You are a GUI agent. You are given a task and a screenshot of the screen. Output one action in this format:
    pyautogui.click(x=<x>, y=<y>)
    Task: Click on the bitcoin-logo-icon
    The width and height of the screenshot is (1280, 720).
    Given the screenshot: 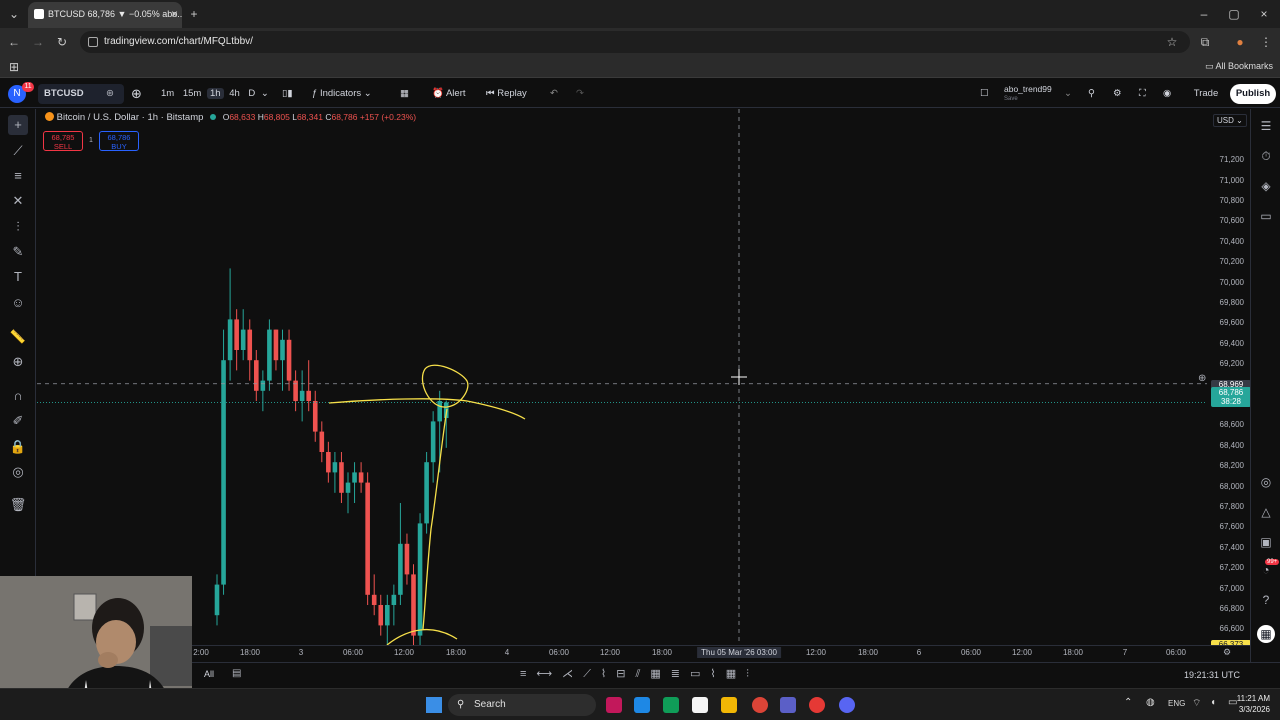 What is the action you would take?
    pyautogui.click(x=49, y=116)
    